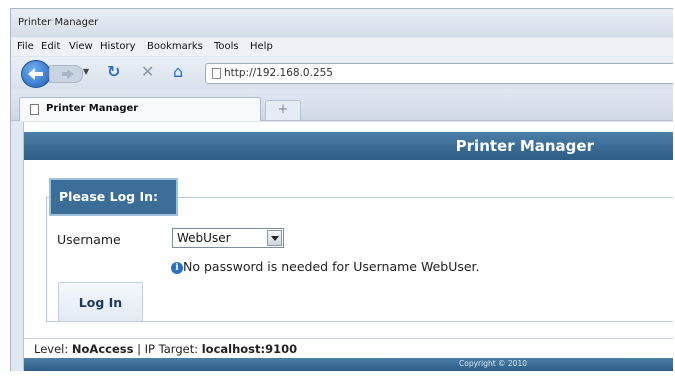 This screenshot has width=675, height=380. What do you see at coordinates (261, 46) in the screenshot?
I see `menu-help: Help` at bounding box center [261, 46].